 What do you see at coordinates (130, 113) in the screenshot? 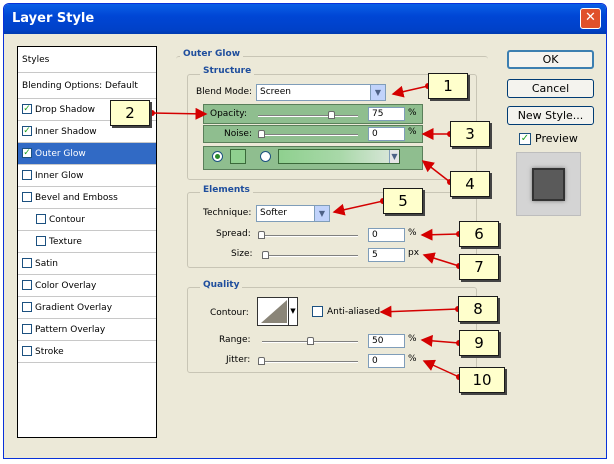
I see `callout-2: 2` at bounding box center [130, 113].